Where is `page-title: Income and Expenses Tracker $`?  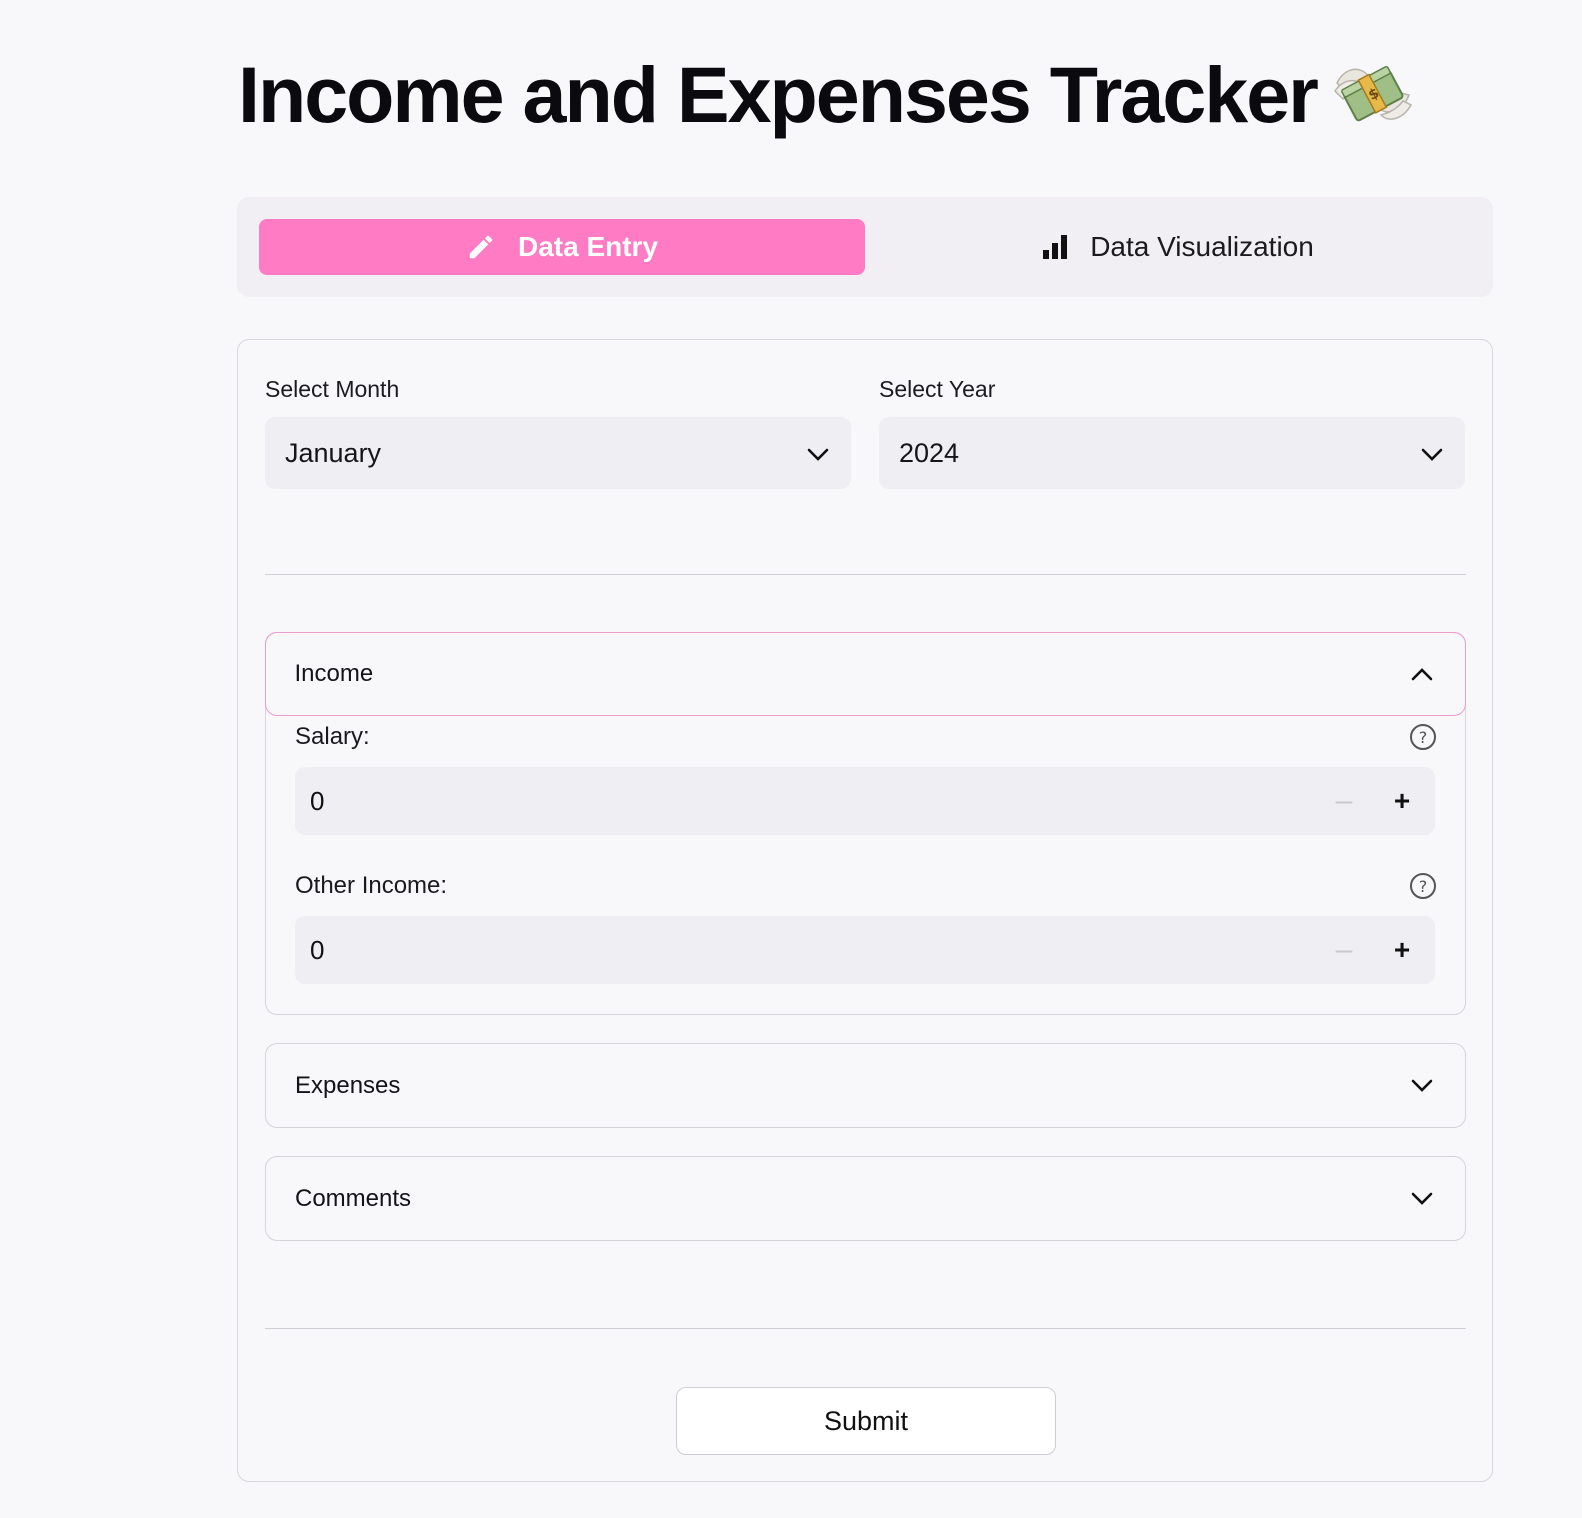 page-title: Income and Expenses Tracker $ is located at coordinates (826, 95).